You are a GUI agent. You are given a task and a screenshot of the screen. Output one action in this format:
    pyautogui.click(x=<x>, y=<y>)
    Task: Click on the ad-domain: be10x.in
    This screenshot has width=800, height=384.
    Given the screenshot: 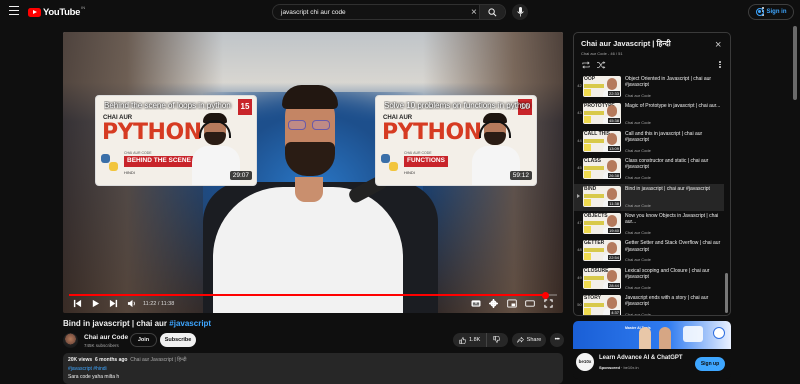 What is the action you would take?
    pyautogui.click(x=631, y=367)
    